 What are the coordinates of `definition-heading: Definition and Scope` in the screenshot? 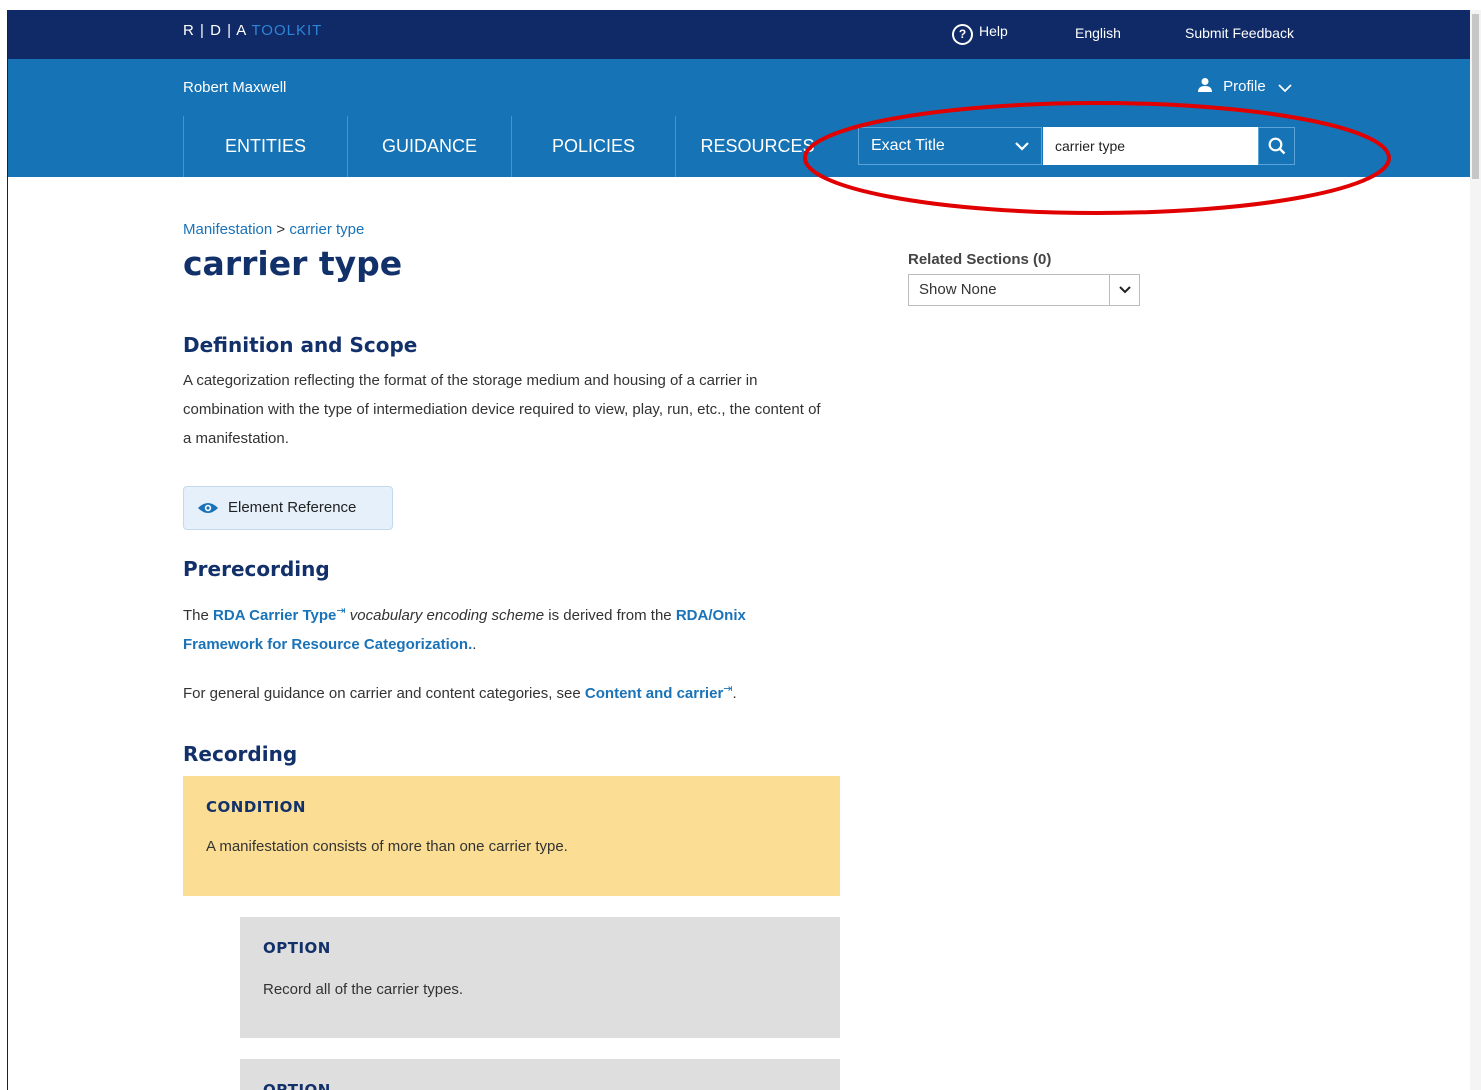 It's located at (300, 345).